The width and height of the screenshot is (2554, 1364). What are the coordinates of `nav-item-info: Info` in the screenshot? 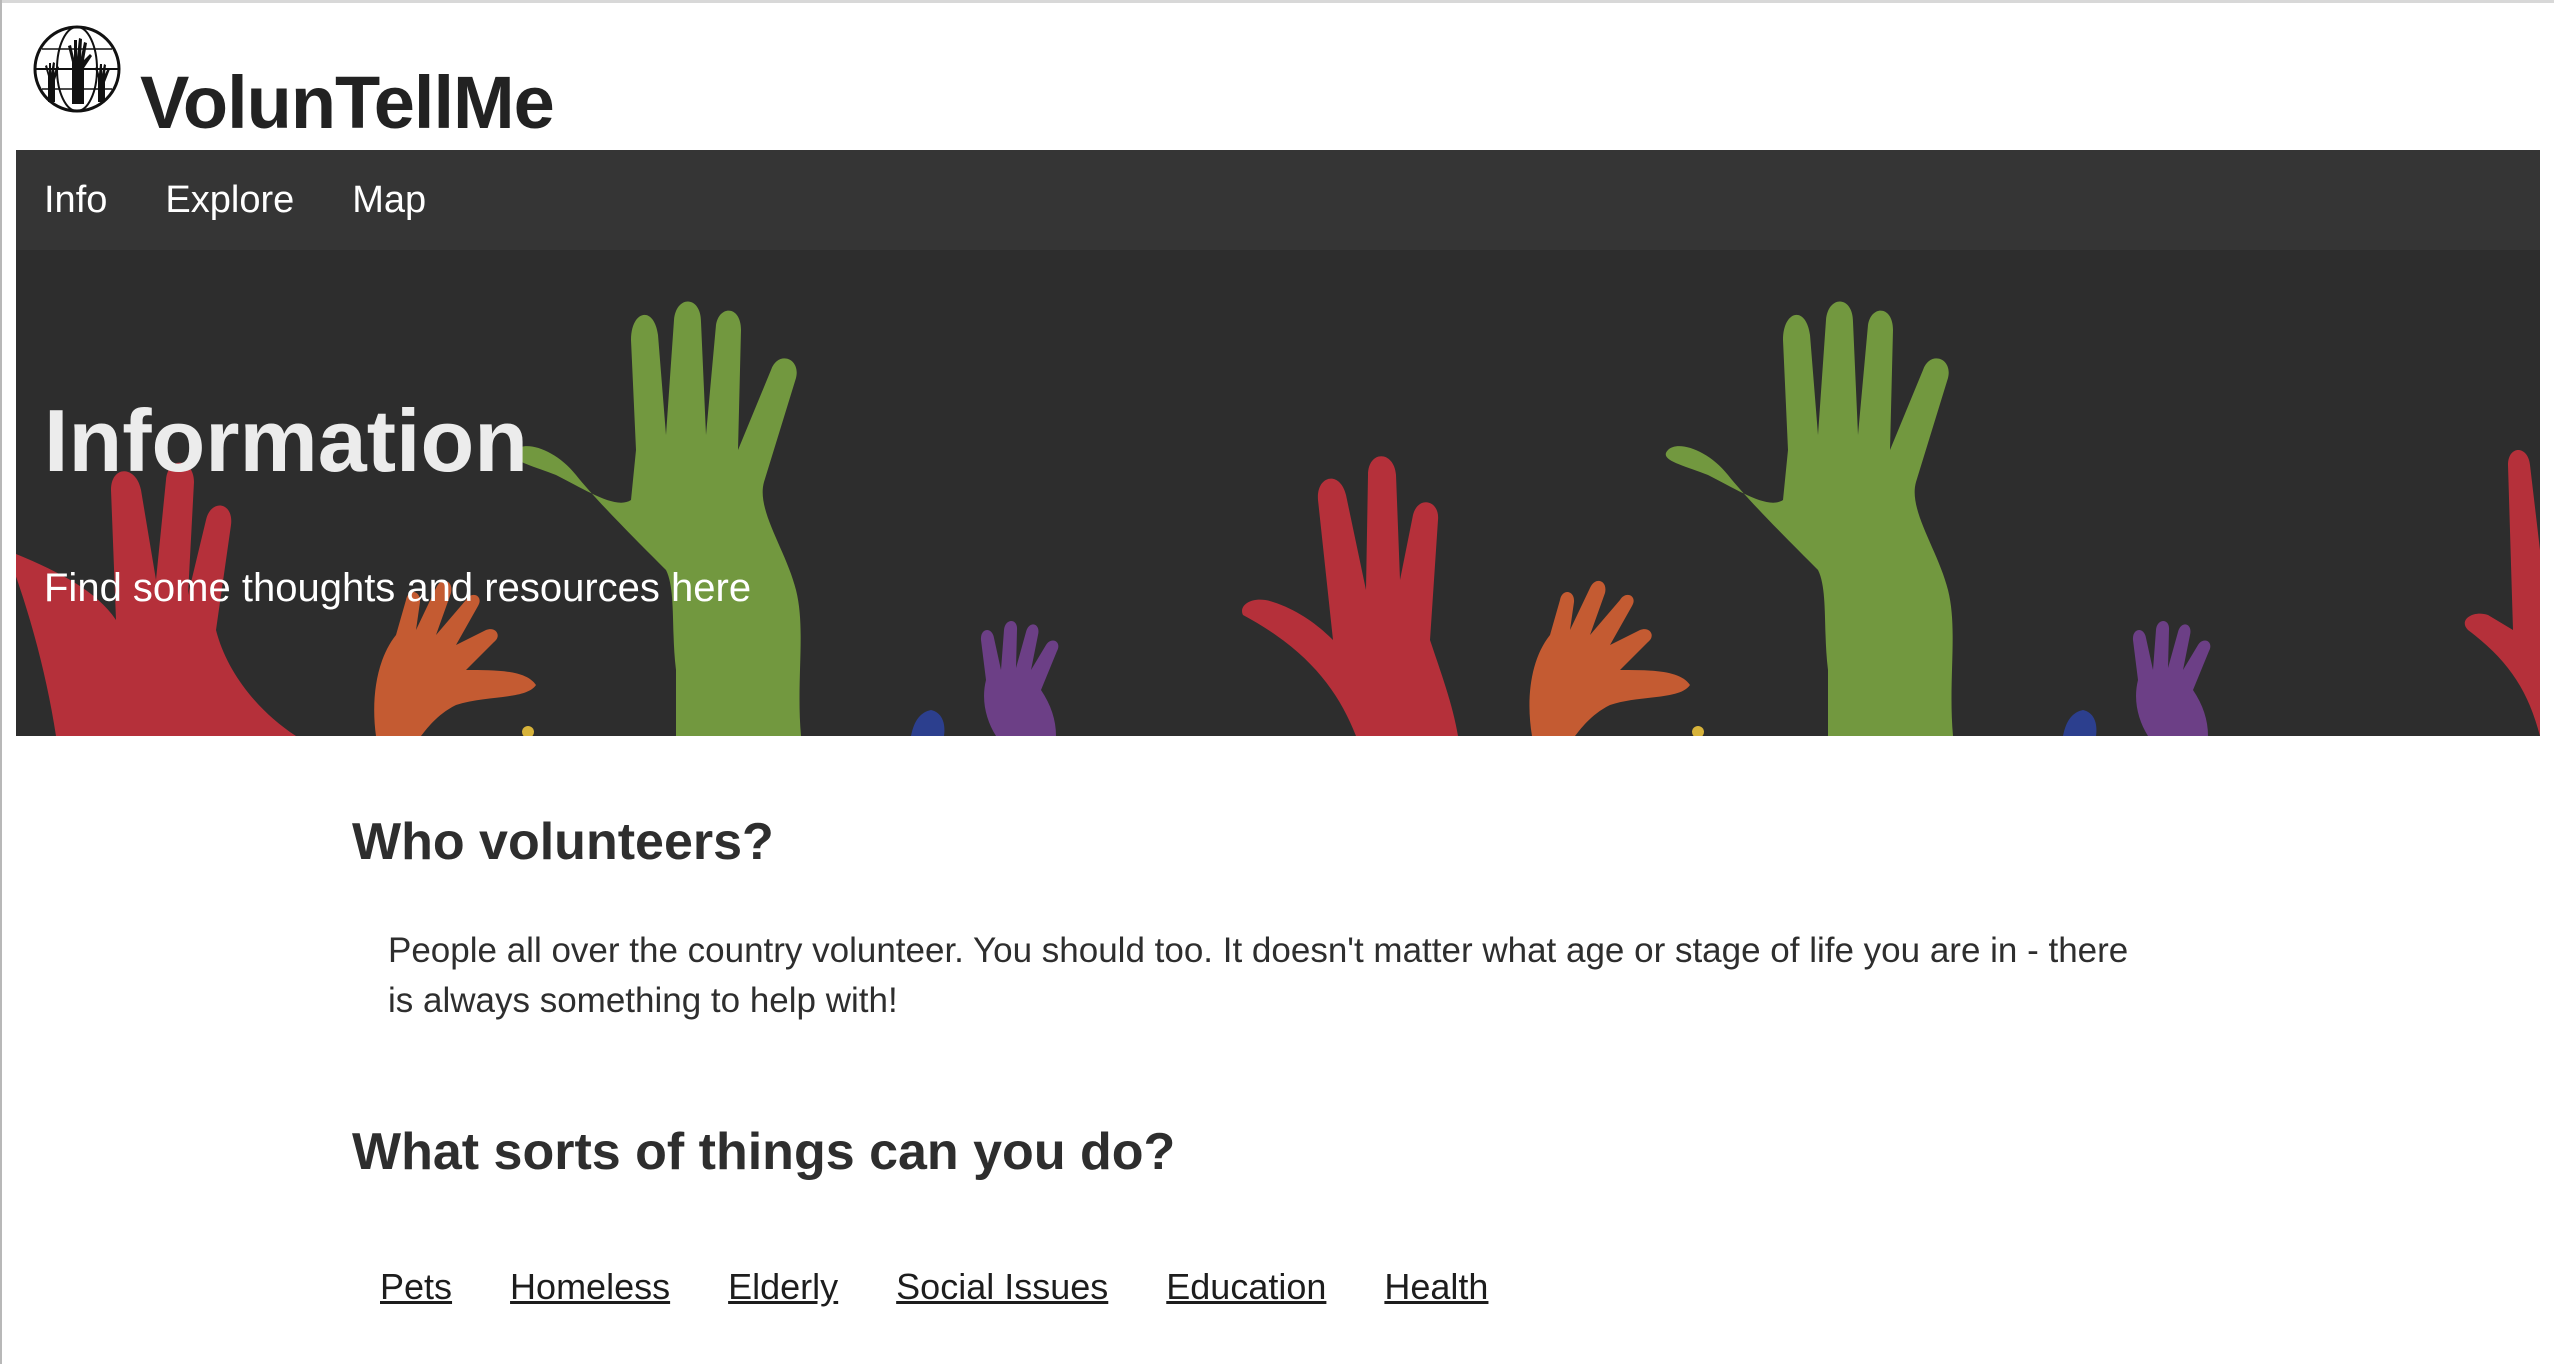 It's located at (75, 200).